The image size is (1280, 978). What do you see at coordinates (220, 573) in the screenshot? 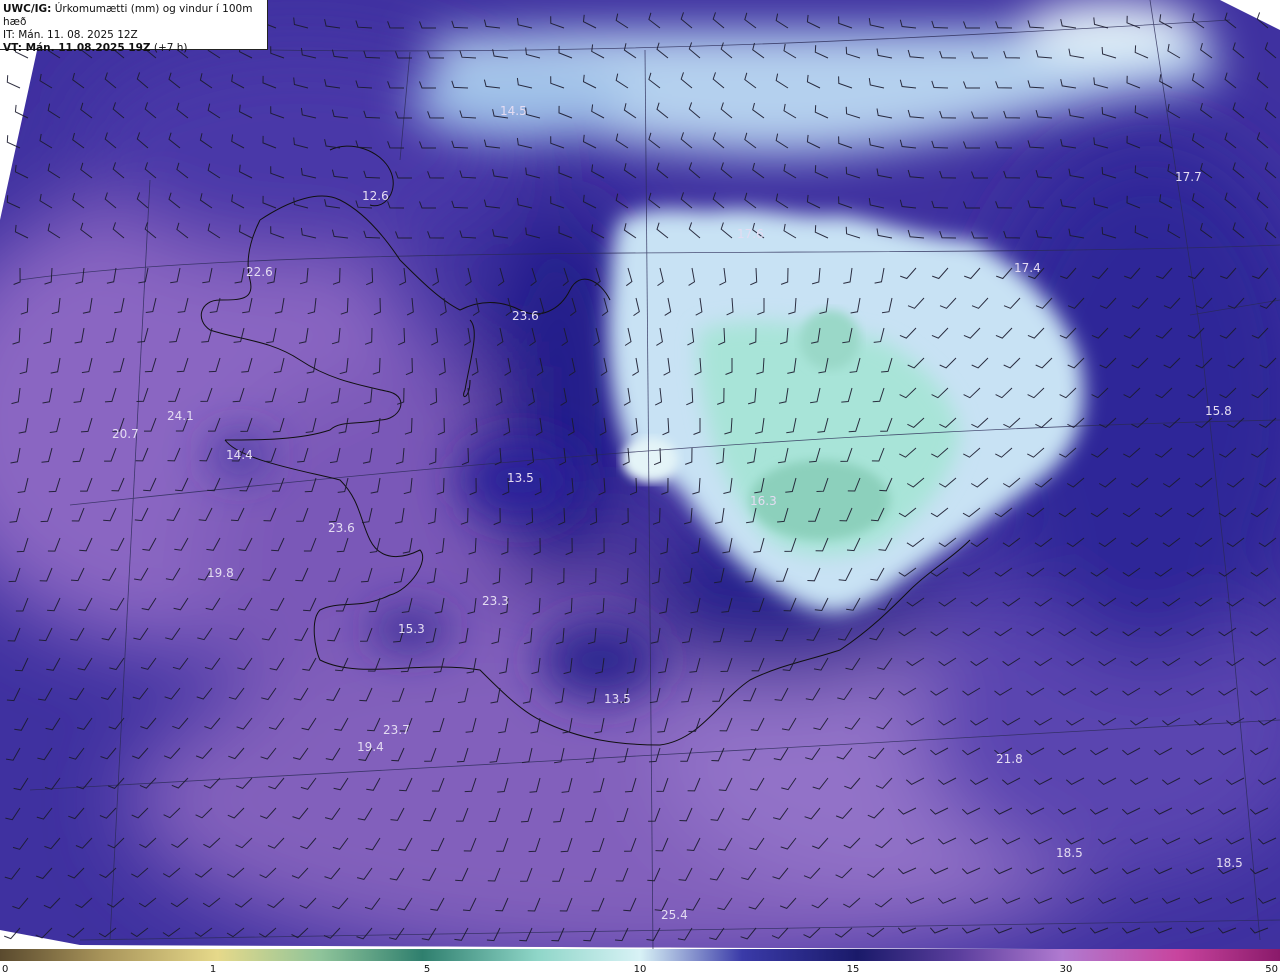
I see `map-value-label: 19.8` at bounding box center [220, 573].